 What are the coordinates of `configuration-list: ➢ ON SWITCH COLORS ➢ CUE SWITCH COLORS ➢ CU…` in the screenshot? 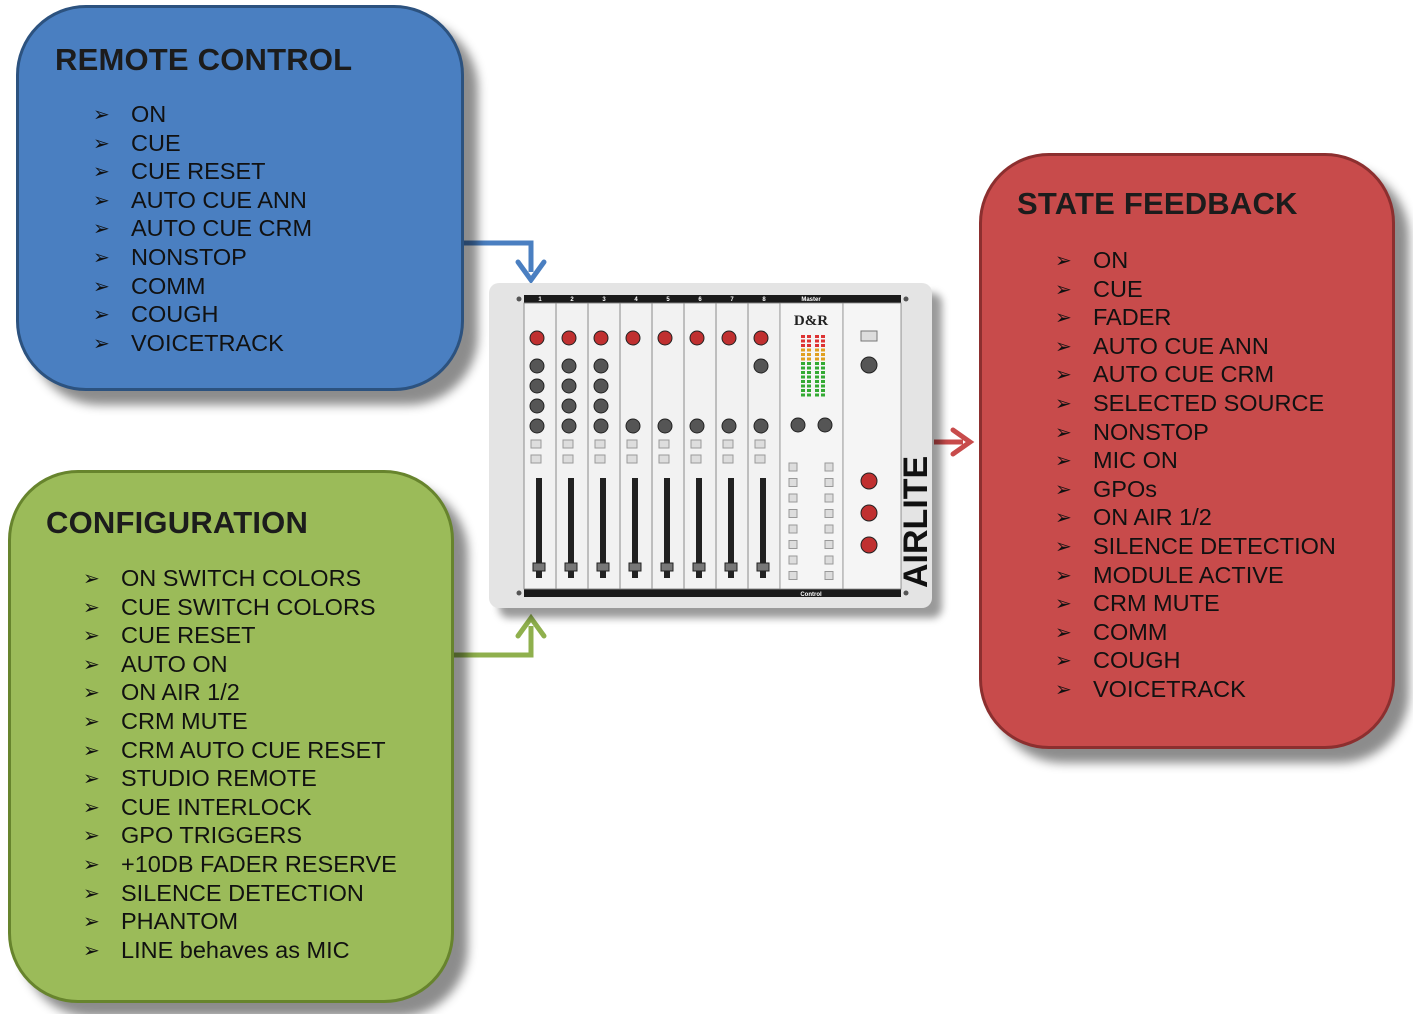 It's located at (240, 764).